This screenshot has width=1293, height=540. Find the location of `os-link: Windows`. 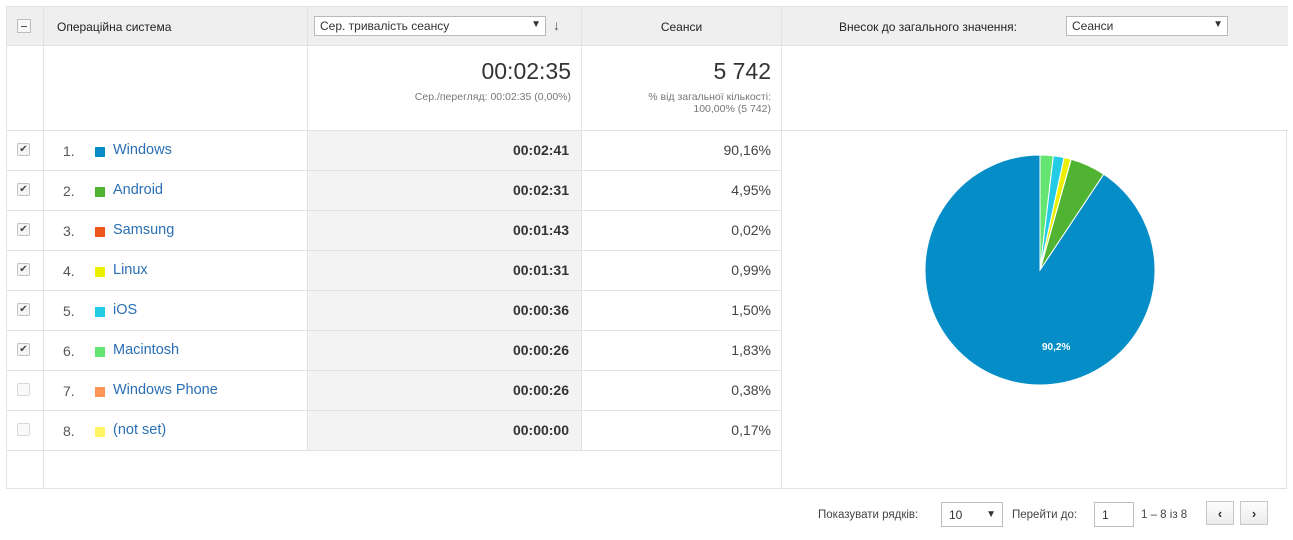

os-link: Windows is located at coordinates (142, 150).